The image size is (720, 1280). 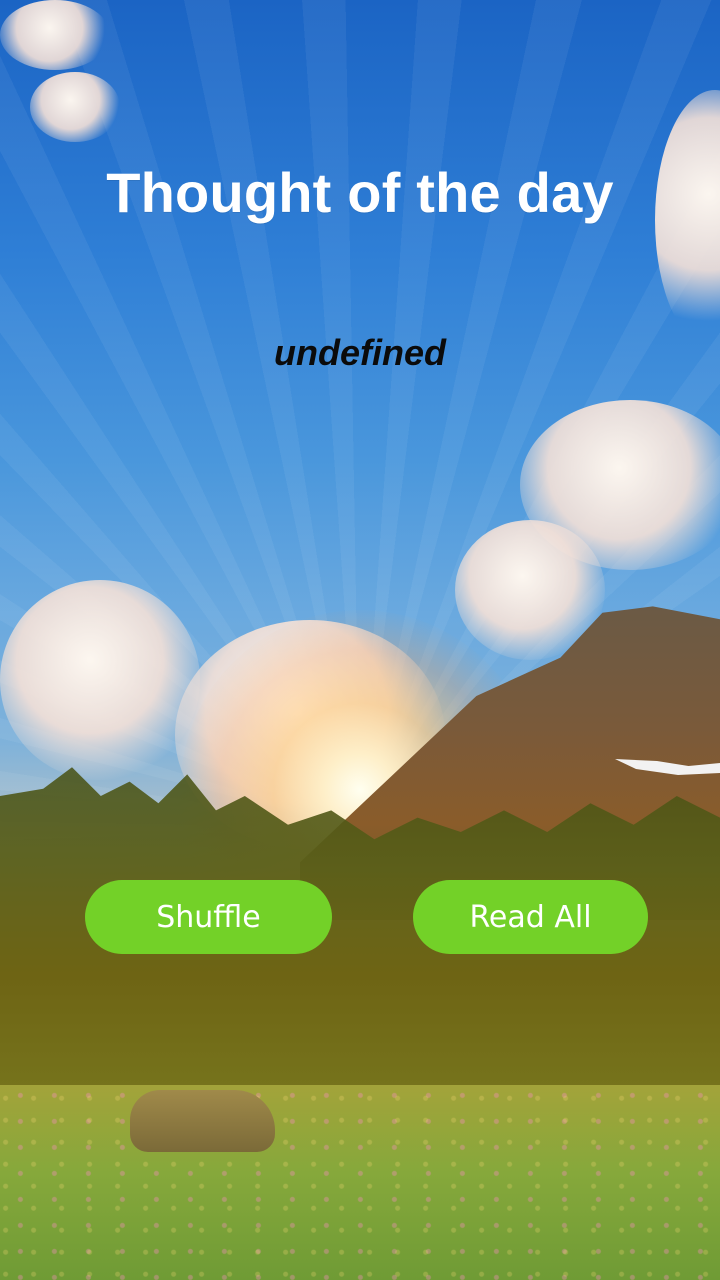 I want to click on quote-text: undefined, so click(x=360, y=352).